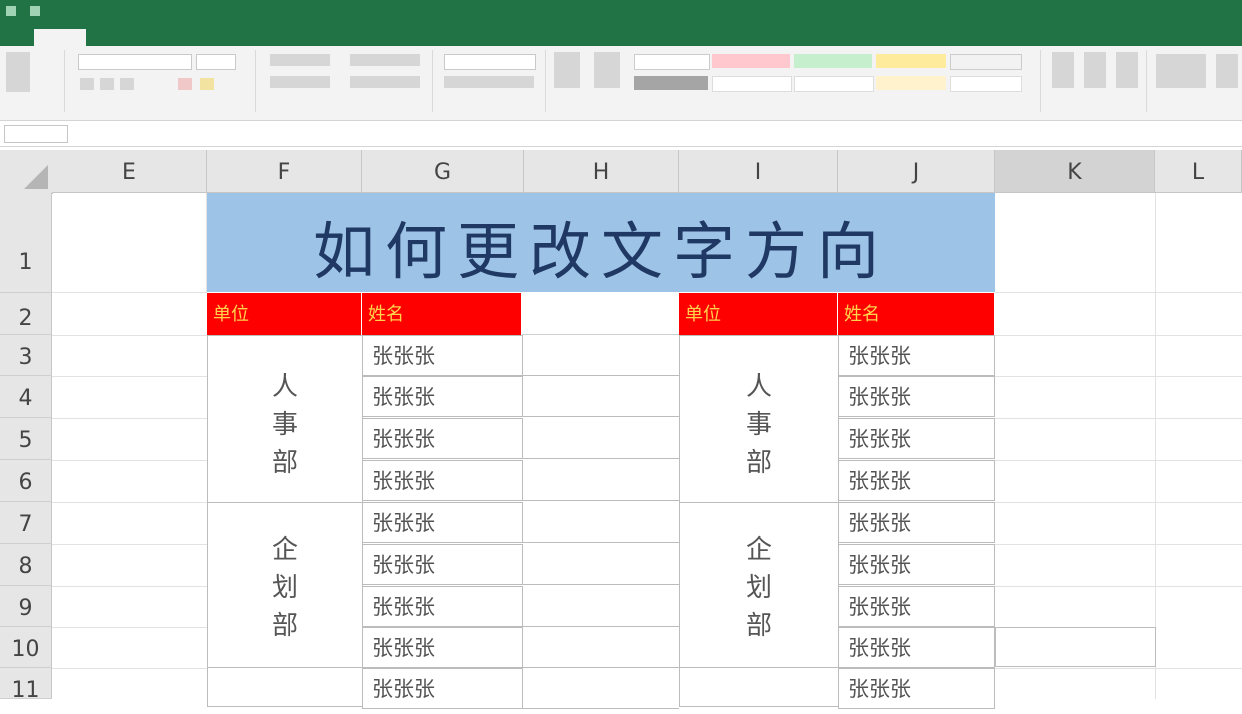 The image size is (1242, 714). What do you see at coordinates (26, 439) in the screenshot?
I see `row-header-5: 5` at bounding box center [26, 439].